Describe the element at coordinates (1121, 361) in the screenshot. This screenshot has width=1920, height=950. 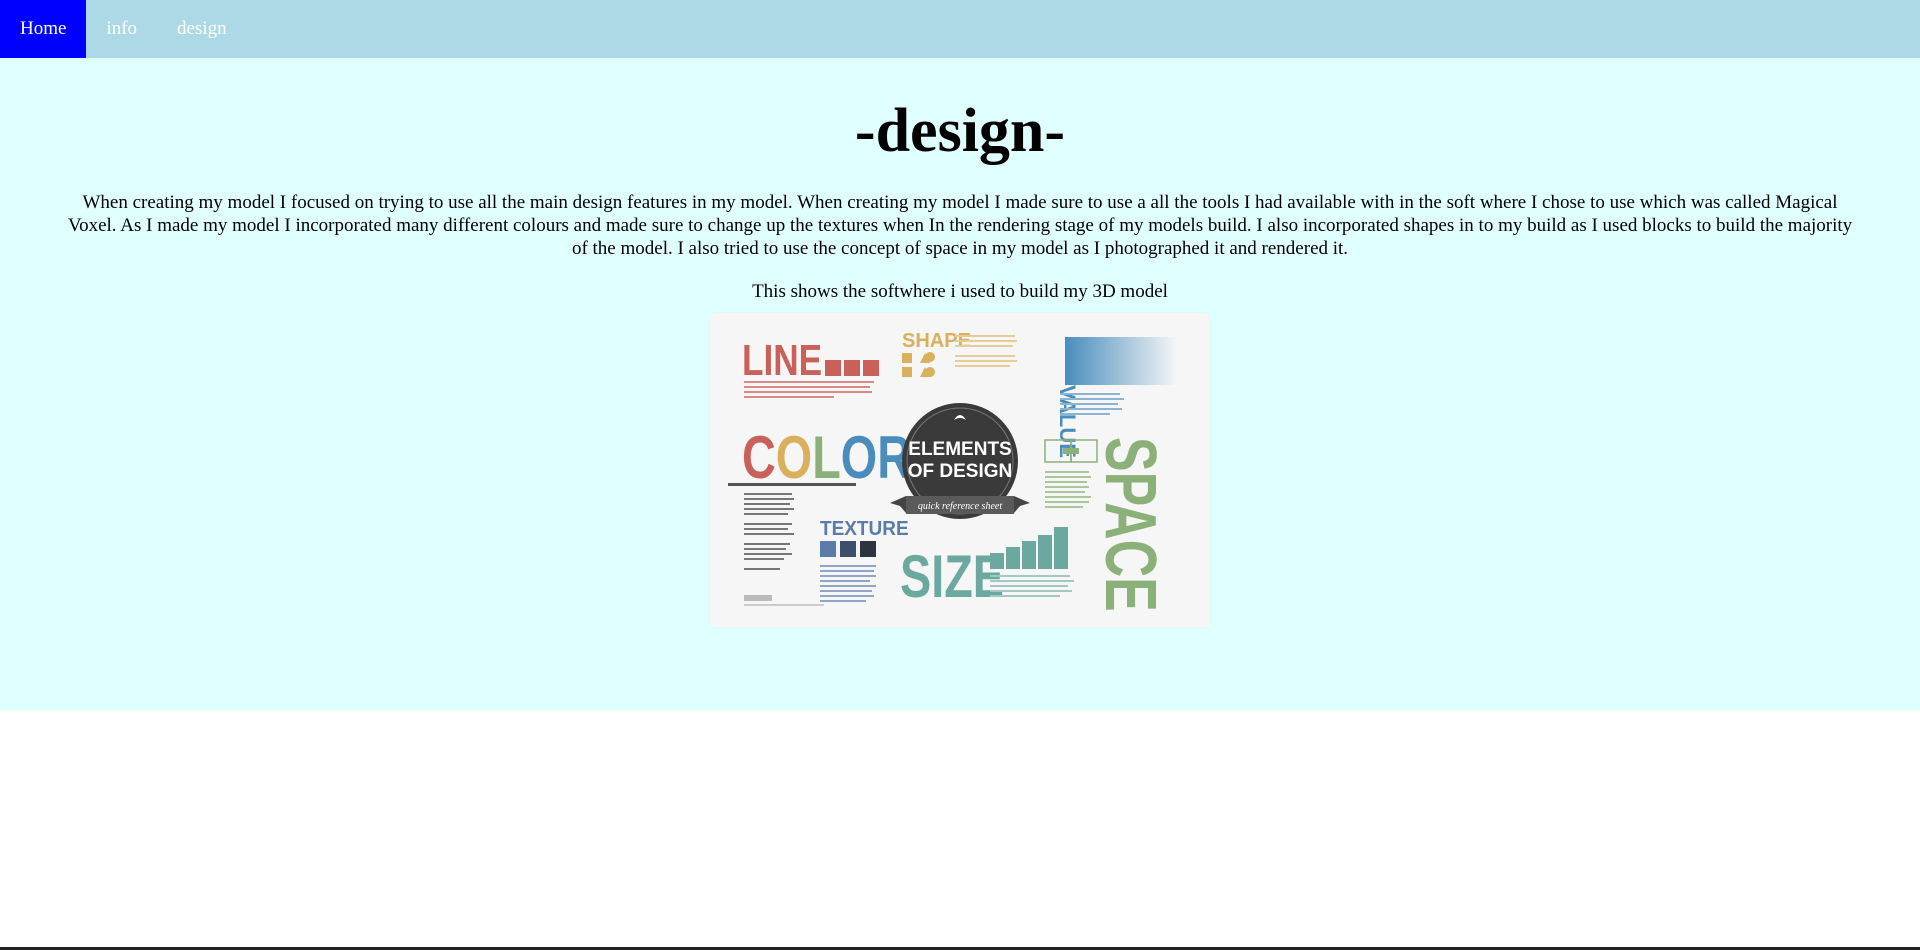
I see `poster-value-gradient` at that location.